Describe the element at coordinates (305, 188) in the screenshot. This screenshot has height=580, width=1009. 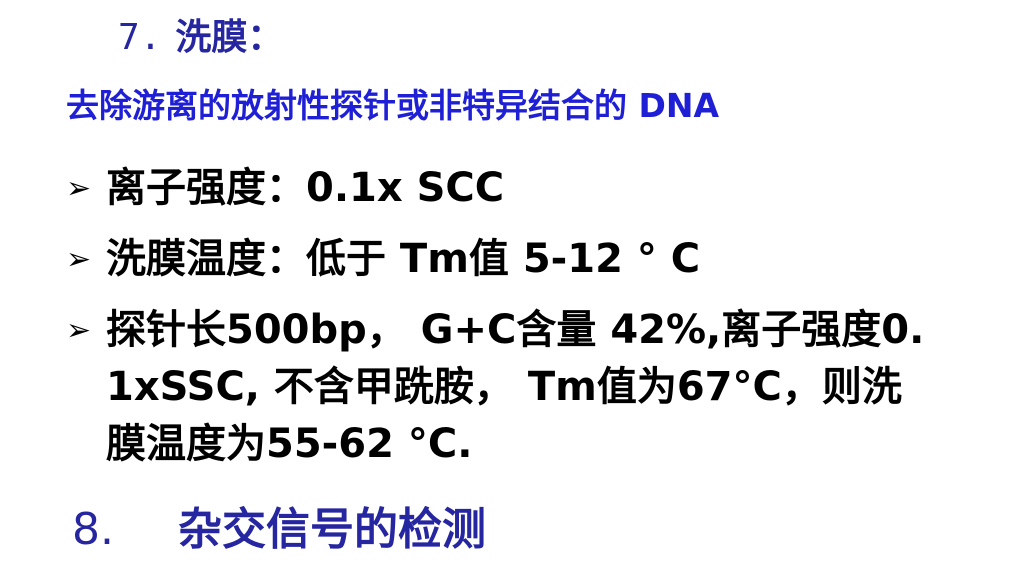
I see `bullet-text: 离子强度：0.1x SCC` at that location.